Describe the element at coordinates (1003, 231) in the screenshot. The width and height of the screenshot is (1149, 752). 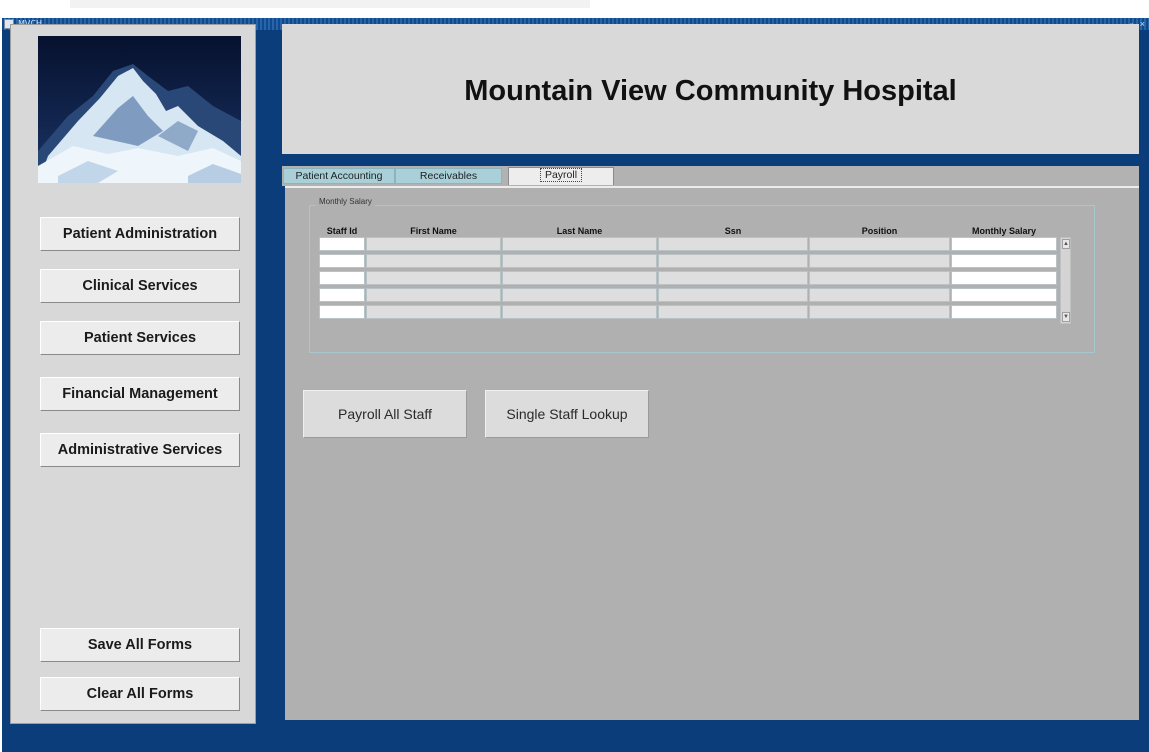
I see `column-header-monthly-salary: Monthly Salary` at that location.